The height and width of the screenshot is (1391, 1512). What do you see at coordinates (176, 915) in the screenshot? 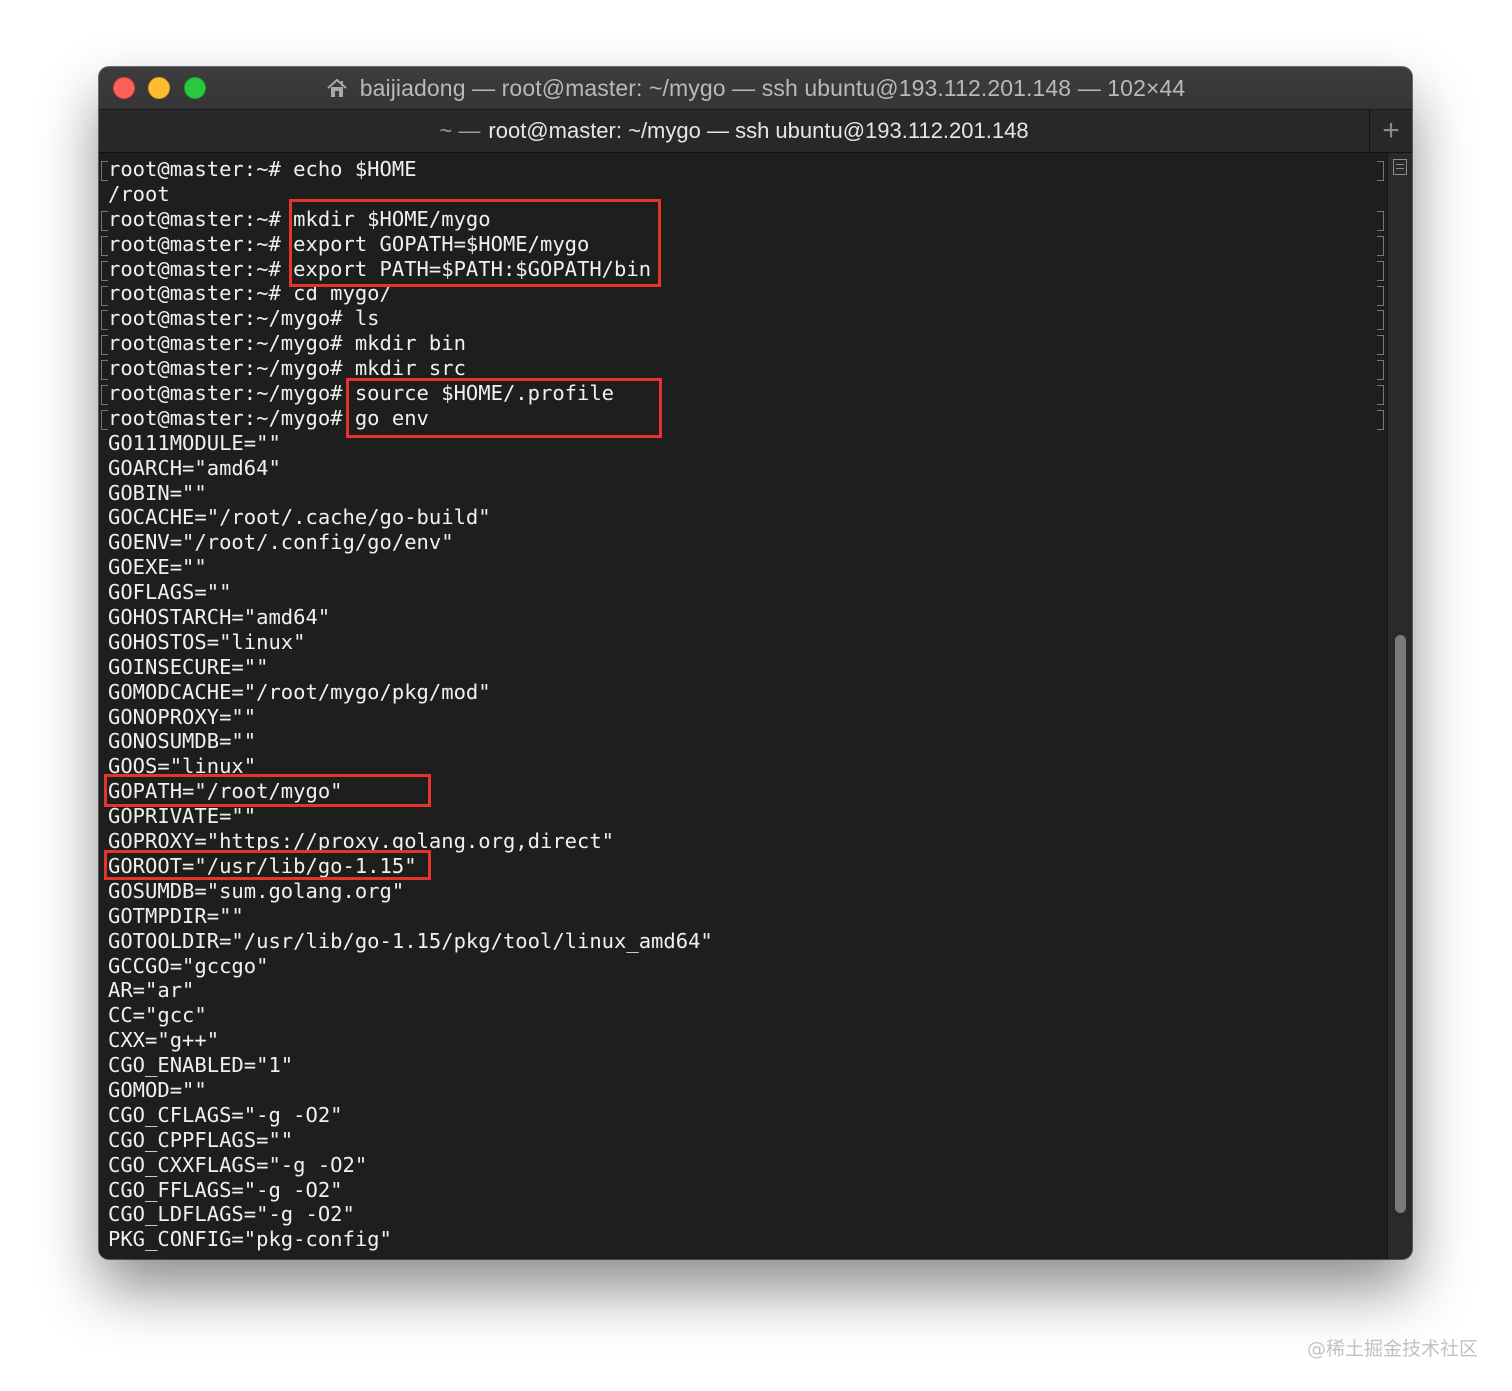
I see `terminal-line: GOTMPDIR=""` at bounding box center [176, 915].